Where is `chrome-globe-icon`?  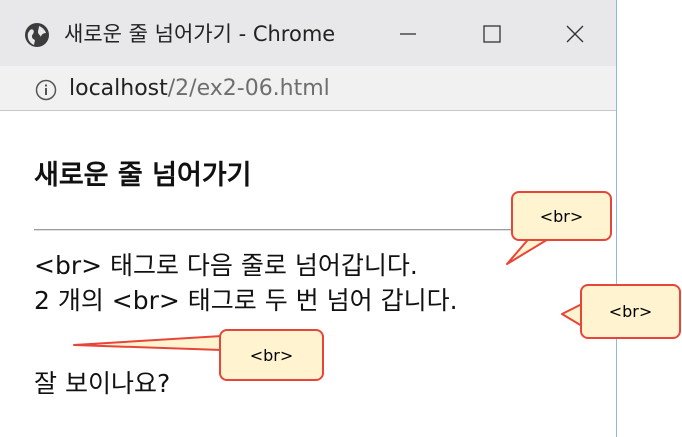 chrome-globe-icon is located at coordinates (37, 35).